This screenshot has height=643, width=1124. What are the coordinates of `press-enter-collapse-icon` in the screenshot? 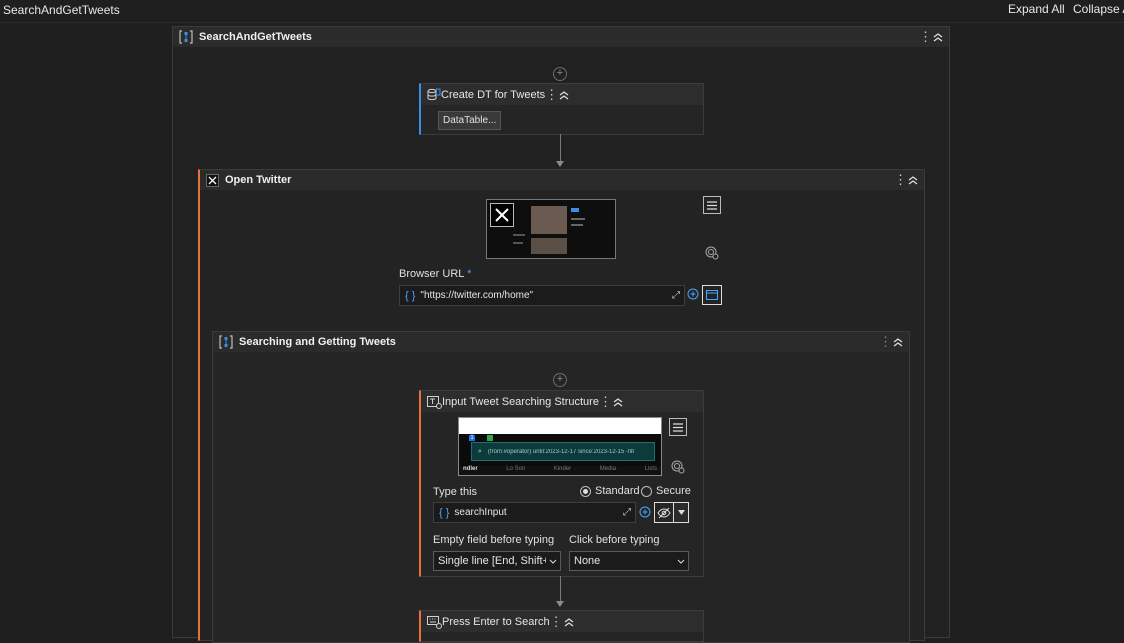 It's located at (571, 622).